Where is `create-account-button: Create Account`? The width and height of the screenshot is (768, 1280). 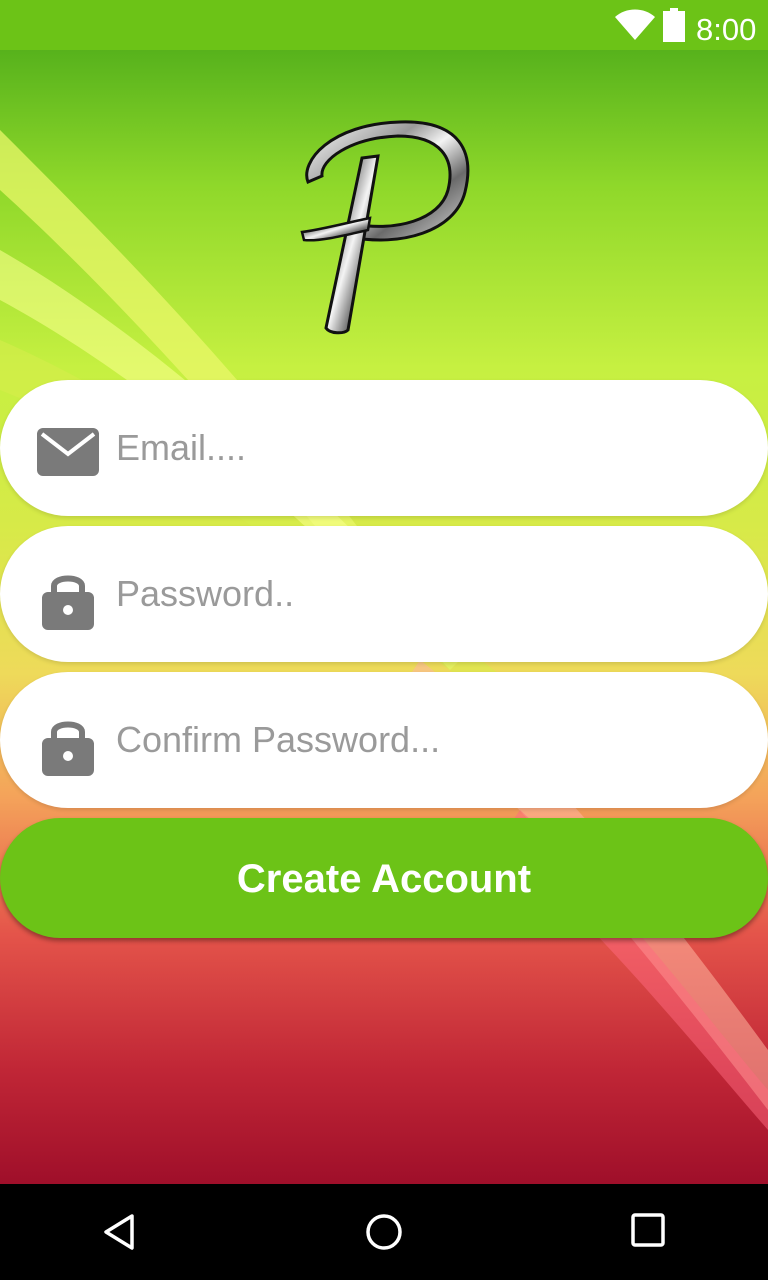
create-account-button: Create Account is located at coordinates (384, 878).